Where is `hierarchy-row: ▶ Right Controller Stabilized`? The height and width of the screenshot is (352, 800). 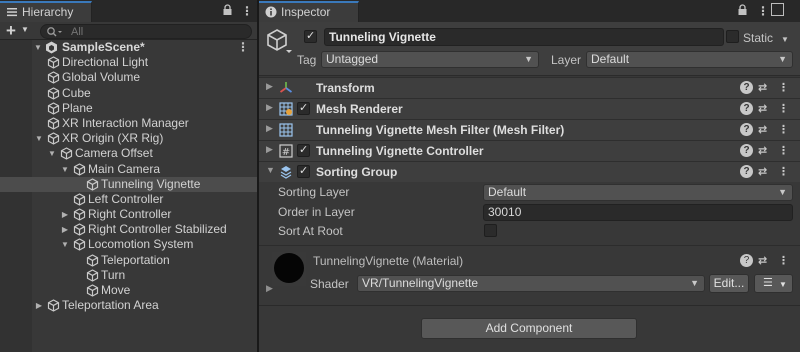 hierarchy-row: ▶ Right Controller Stabilized is located at coordinates (128, 229).